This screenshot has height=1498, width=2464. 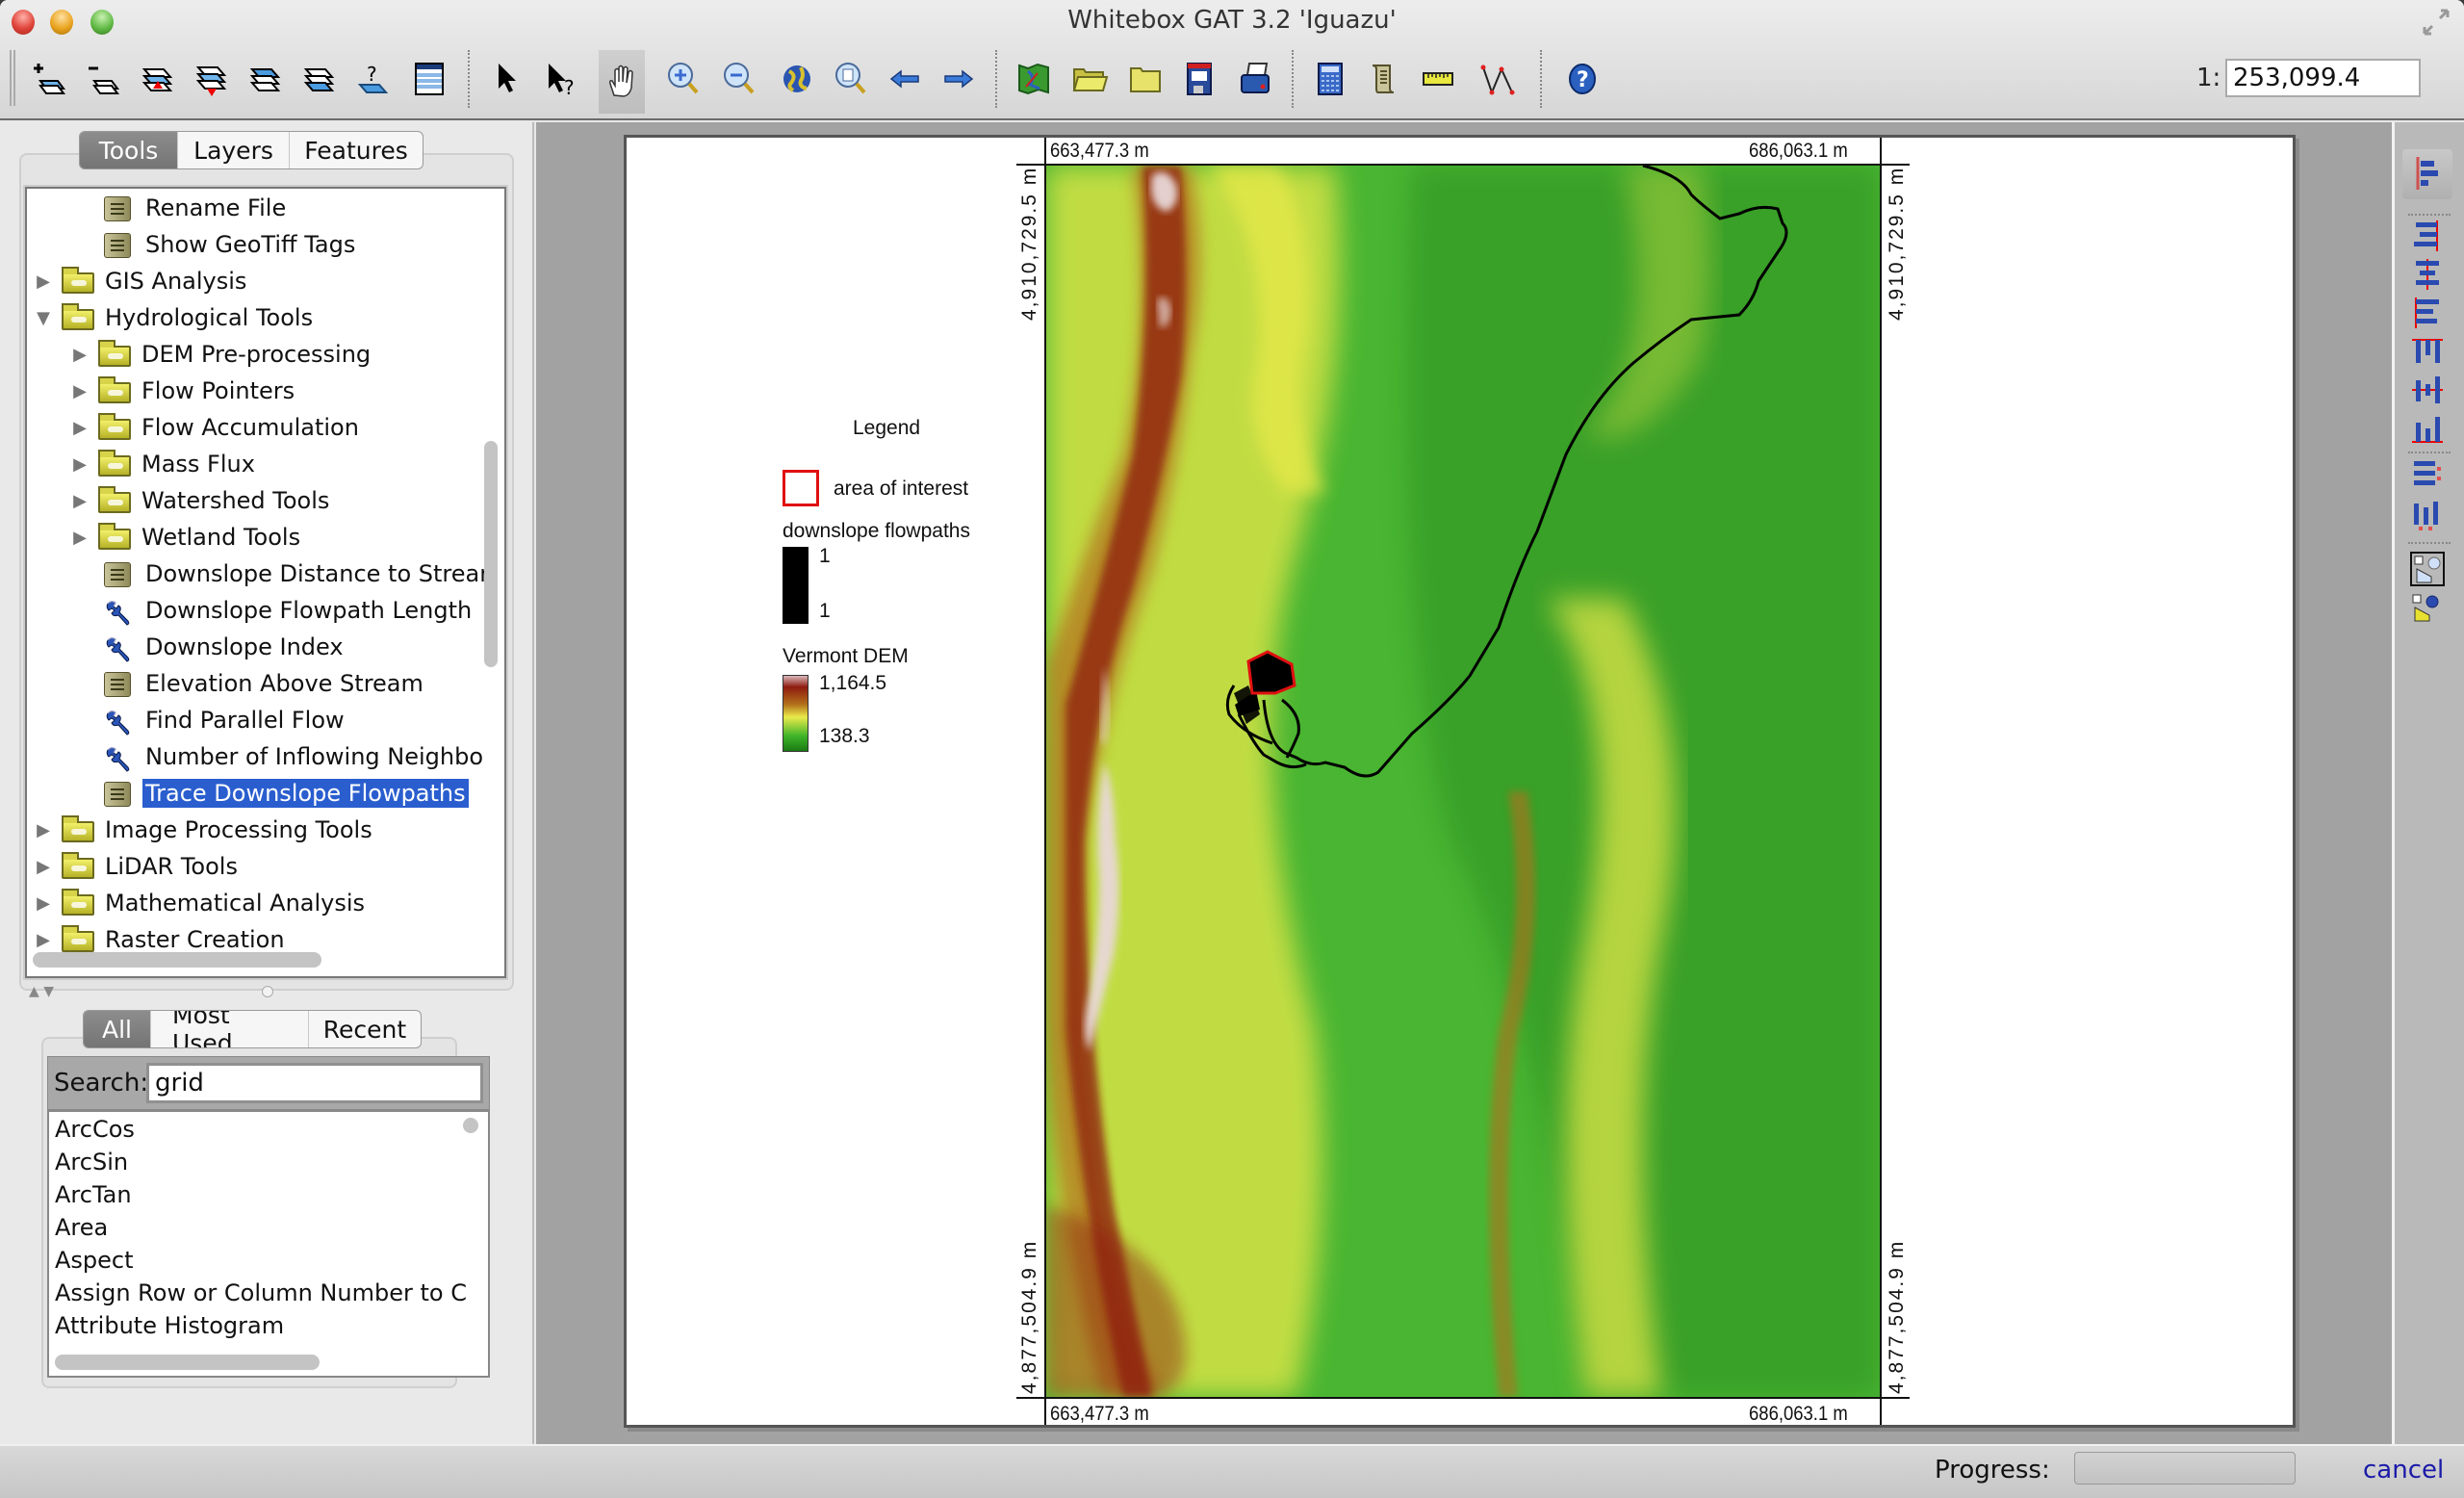 What do you see at coordinates (95, 1129) in the screenshot?
I see `tool-list-item: ArcCos` at bounding box center [95, 1129].